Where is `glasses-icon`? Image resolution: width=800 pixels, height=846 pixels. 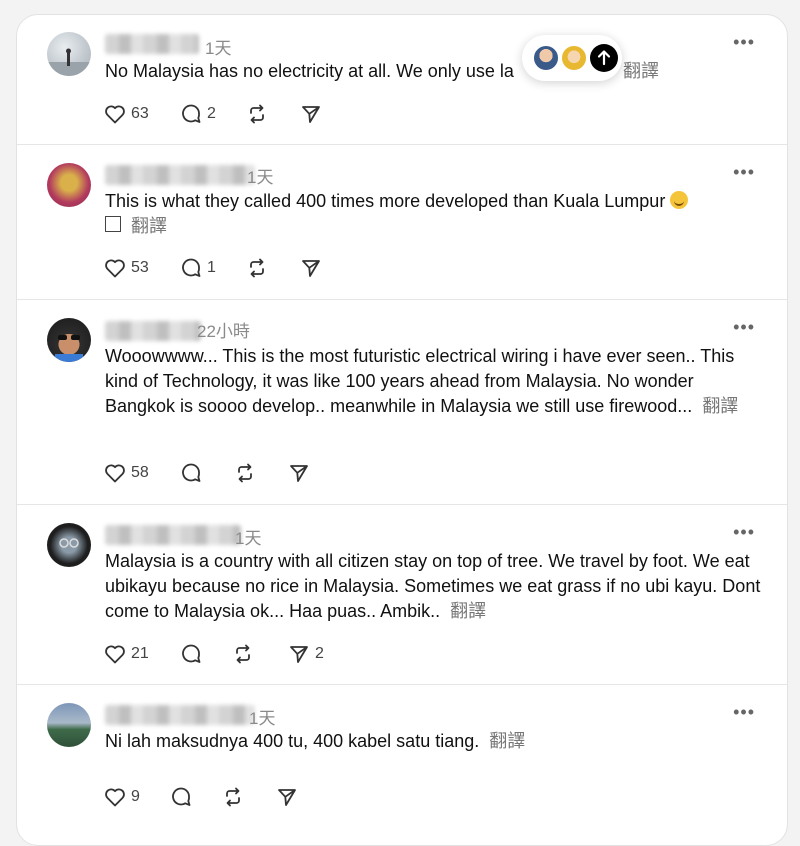 glasses-icon is located at coordinates (69, 543).